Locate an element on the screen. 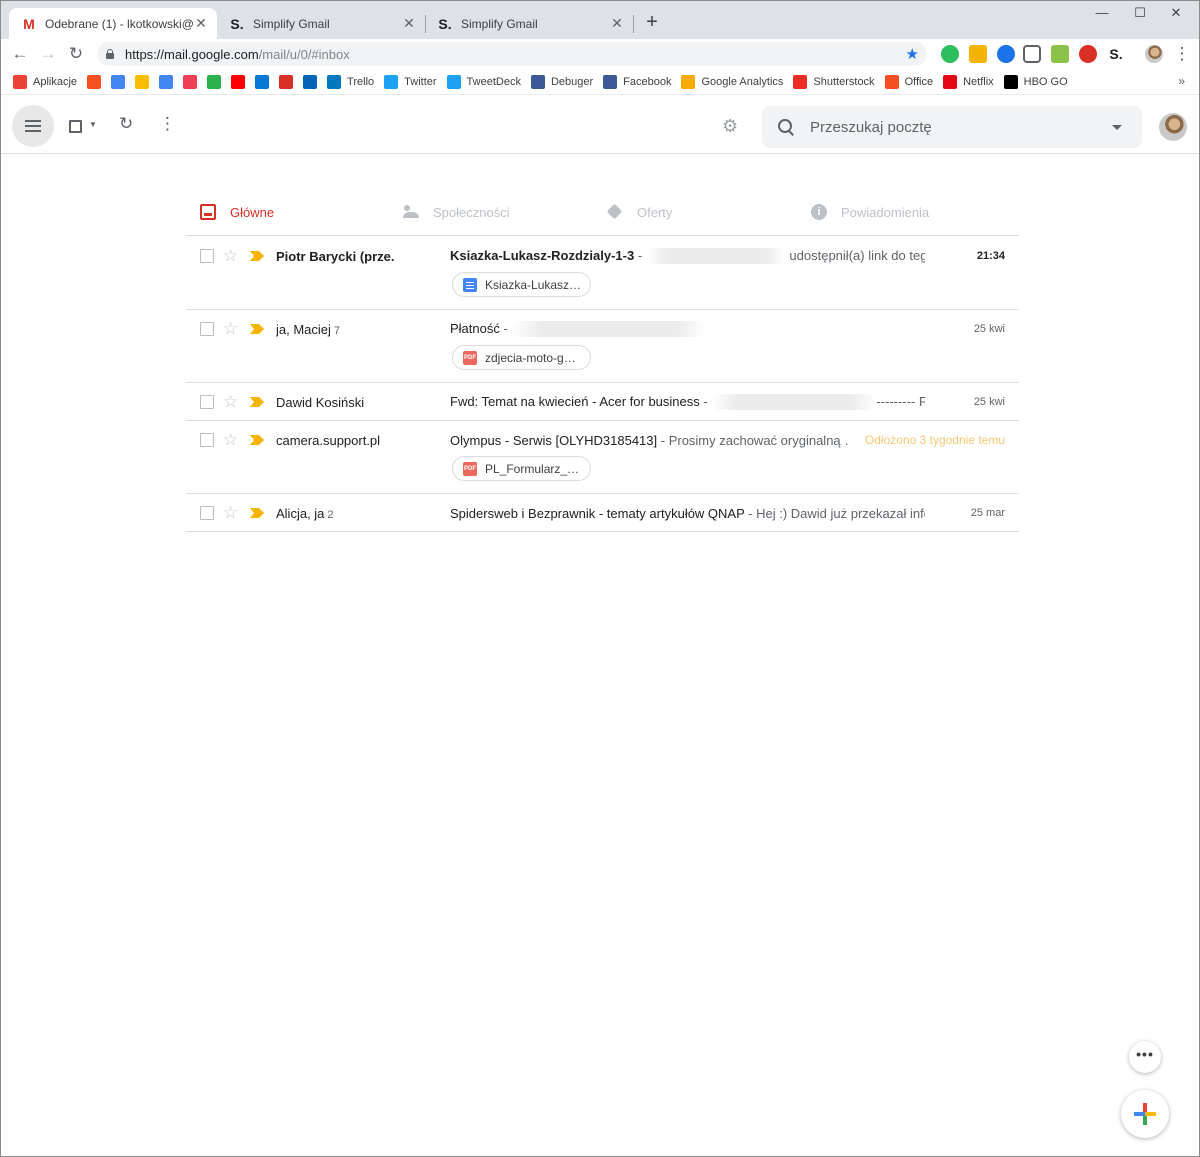 The width and height of the screenshot is (1200, 1157). hbo-icon is located at coordinates (1010, 81).